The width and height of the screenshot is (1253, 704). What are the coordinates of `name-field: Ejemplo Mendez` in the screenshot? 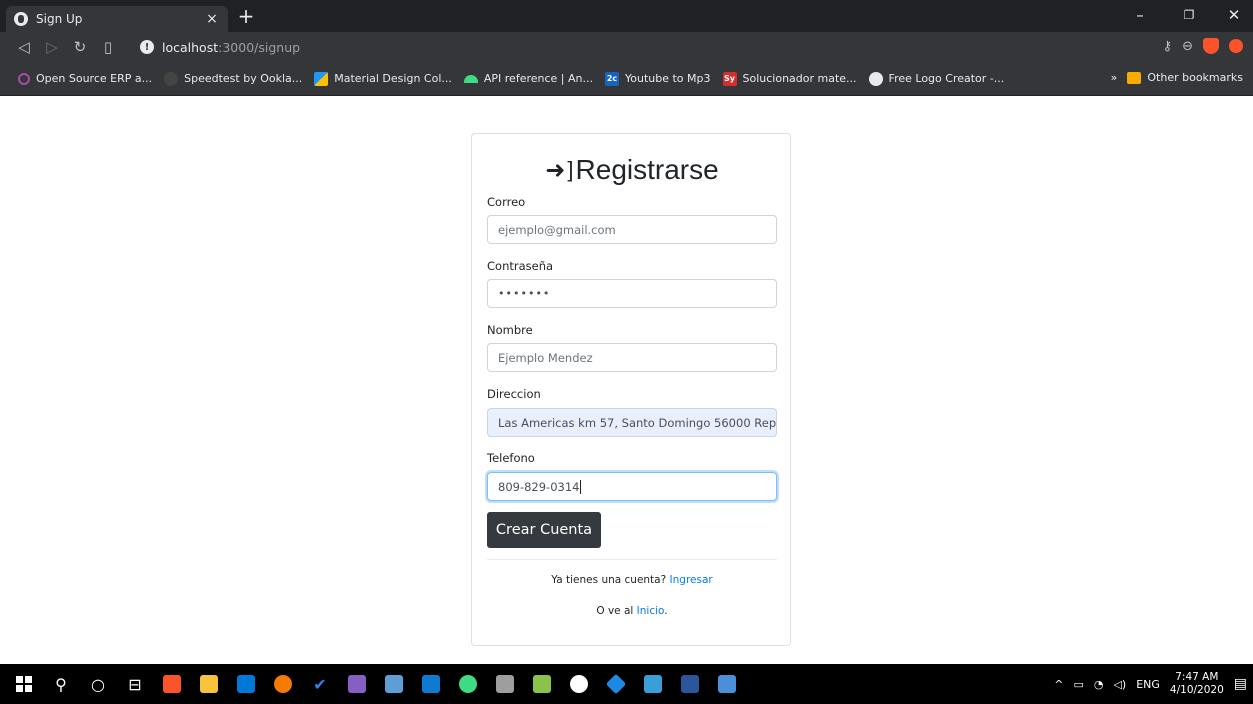 It's located at (632, 357).